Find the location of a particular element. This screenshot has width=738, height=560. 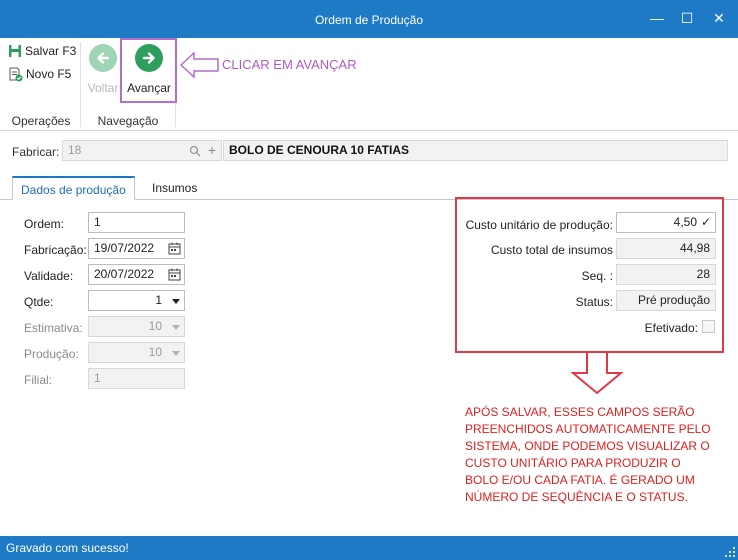

producao-value: 10 is located at coordinates (155, 352).